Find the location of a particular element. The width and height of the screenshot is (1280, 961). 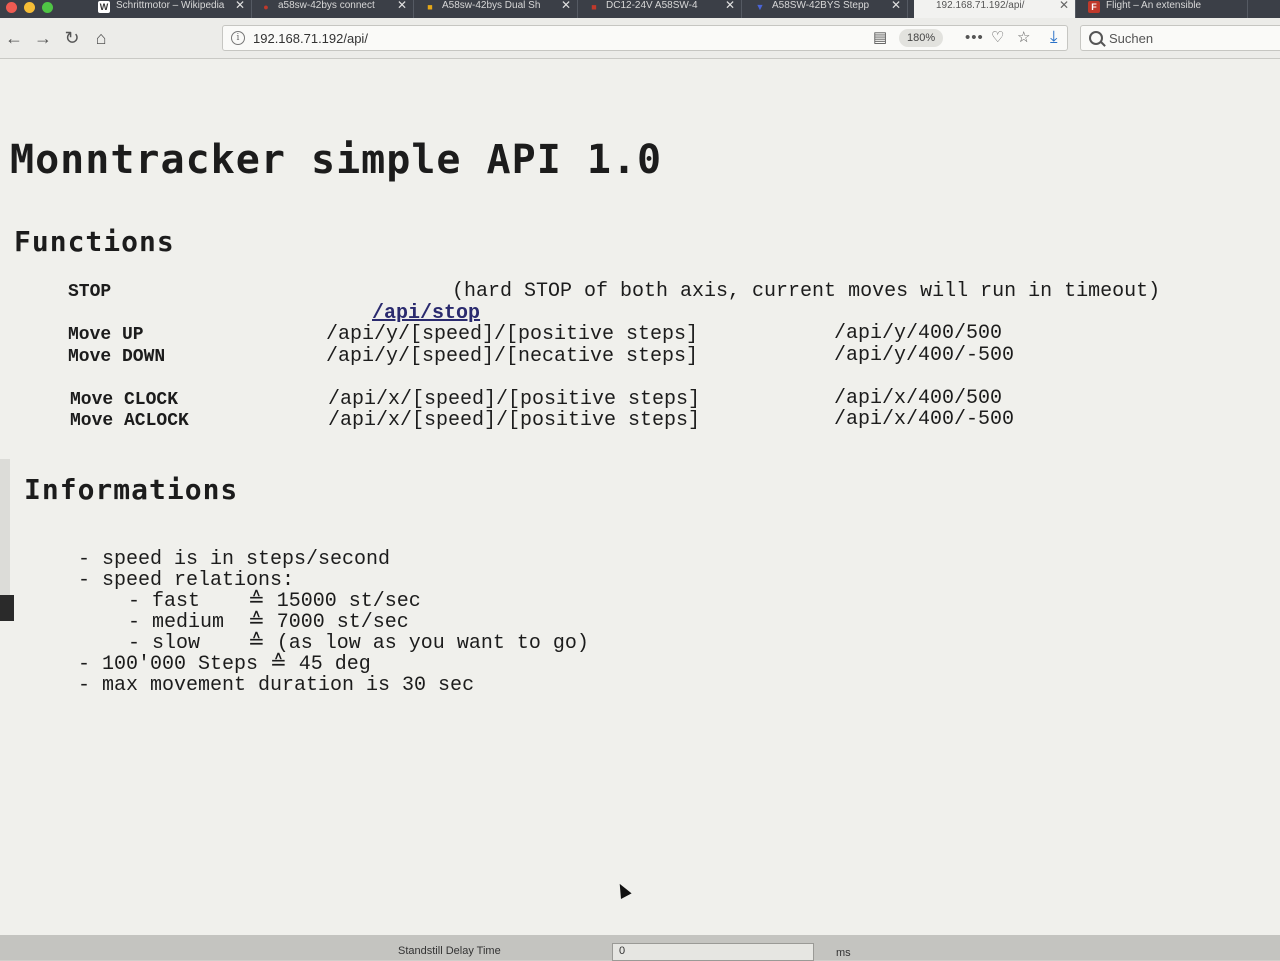

background-window-strip: Standstill Delay Time 0 ms is located at coordinates (640, 948).